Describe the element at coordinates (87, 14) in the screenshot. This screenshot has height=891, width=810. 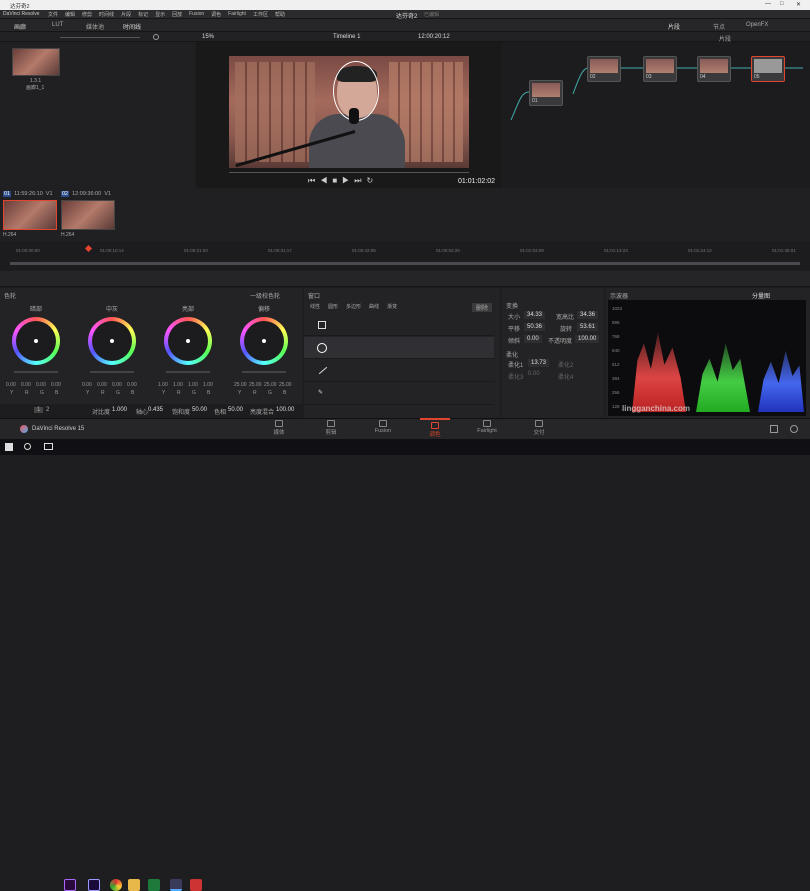
I see `menu-item: 修剪` at that location.